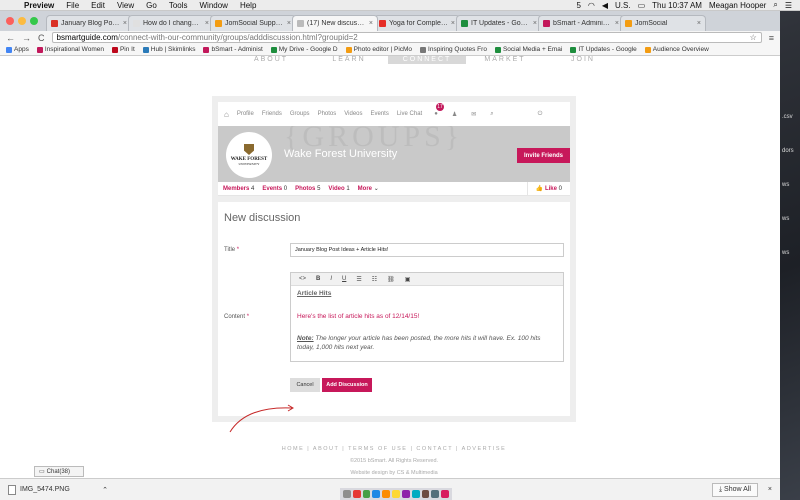 Image resolution: width=800 pixels, height=500 pixels. What do you see at coordinates (171, 23) in the screenshot?
I see `browser-tab: How do I change Group×` at bounding box center [171, 23].